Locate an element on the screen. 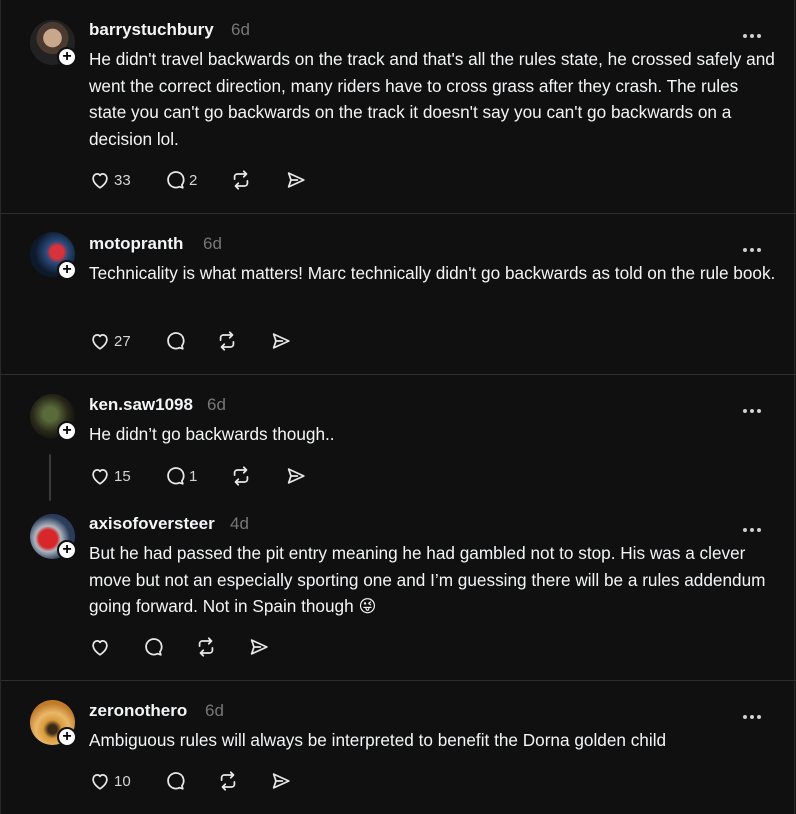 The height and width of the screenshot is (814, 796). username: axisofoversteer is located at coordinates (152, 524).